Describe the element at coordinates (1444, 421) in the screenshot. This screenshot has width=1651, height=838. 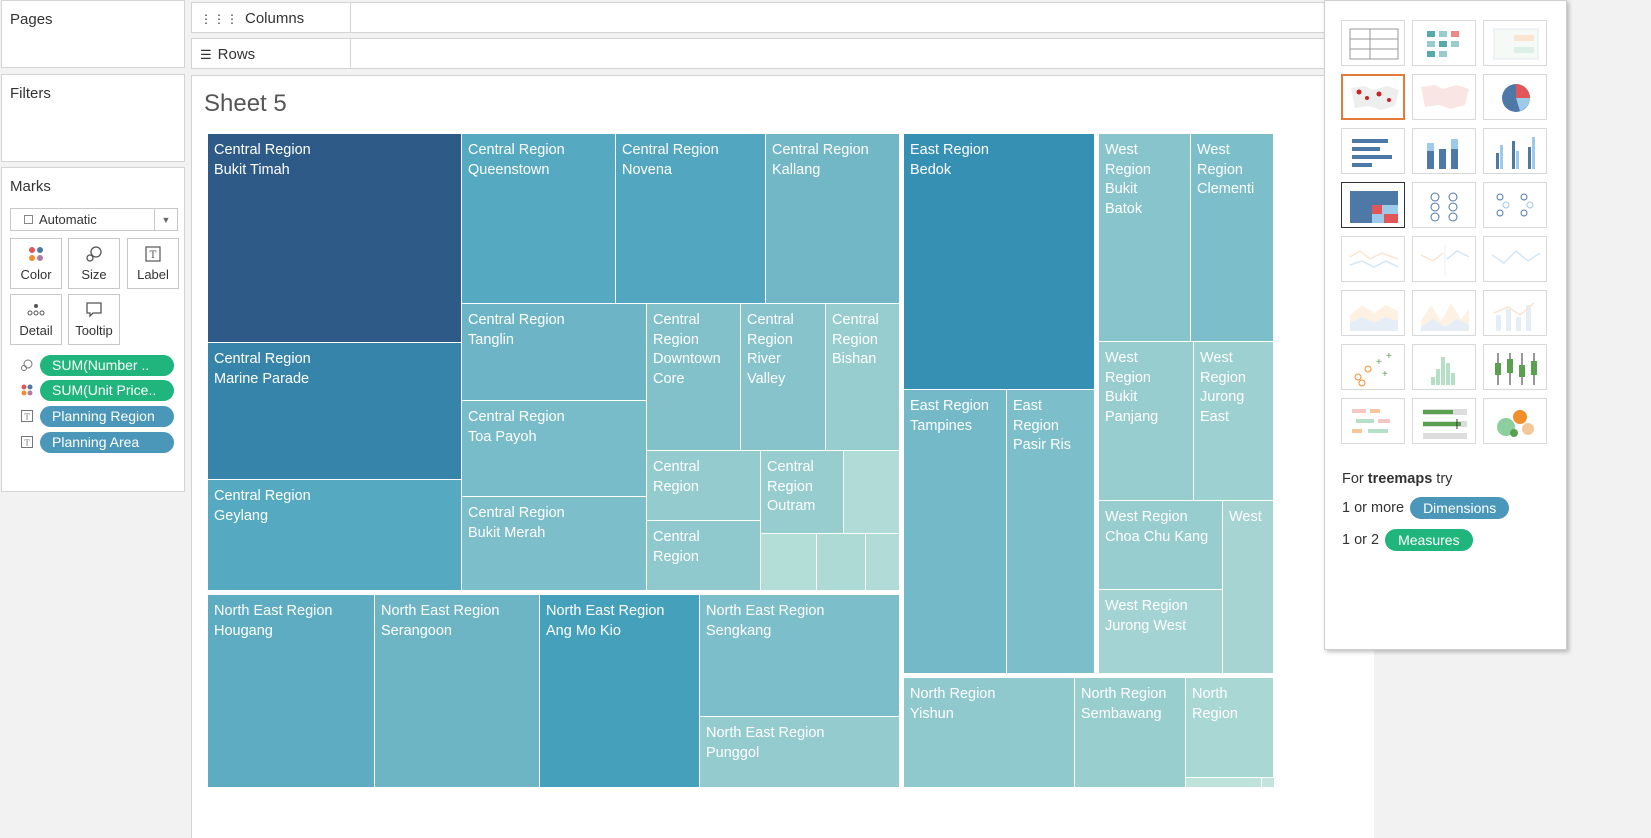
I see `bullet-graph-icon` at that location.